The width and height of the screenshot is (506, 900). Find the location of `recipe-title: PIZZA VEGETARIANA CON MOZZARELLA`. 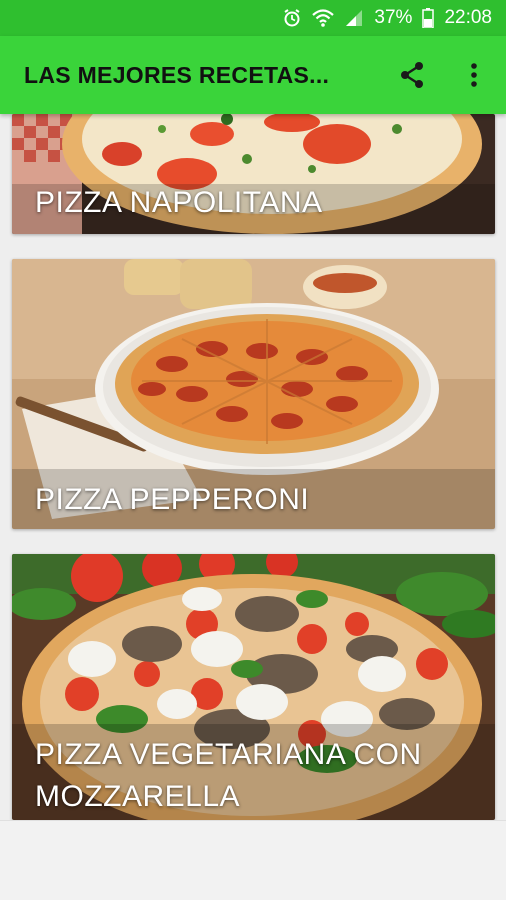

recipe-title: PIZZA VEGETARIANA CON MOZZARELLA is located at coordinates (228, 775).